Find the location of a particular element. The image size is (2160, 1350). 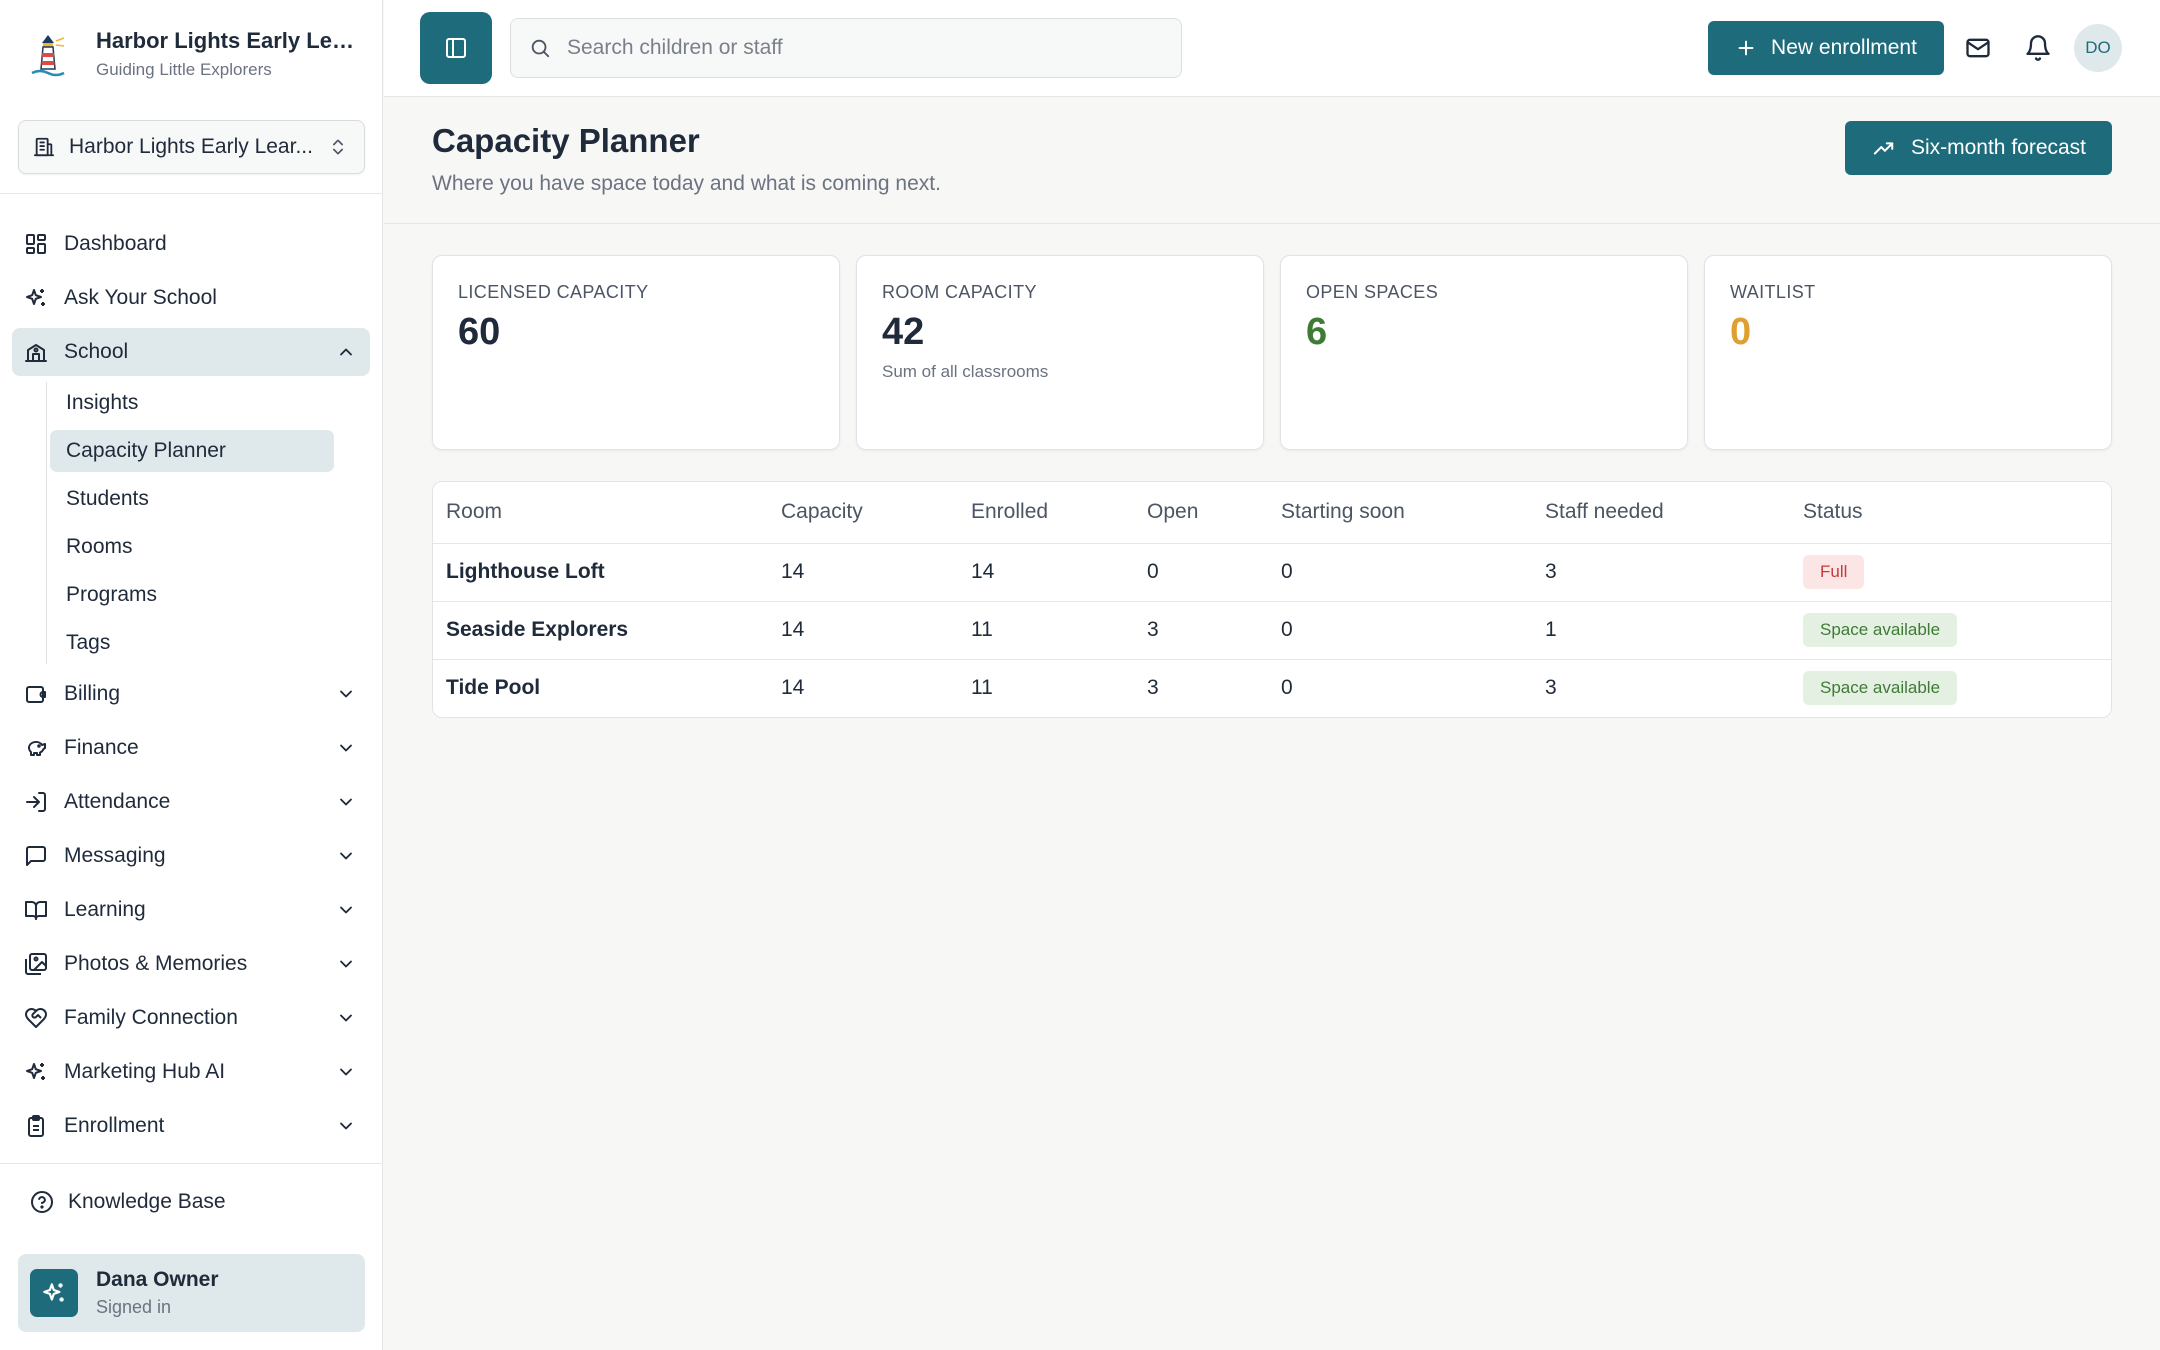

stat-label: ROOM CAPACITY is located at coordinates (959, 292).